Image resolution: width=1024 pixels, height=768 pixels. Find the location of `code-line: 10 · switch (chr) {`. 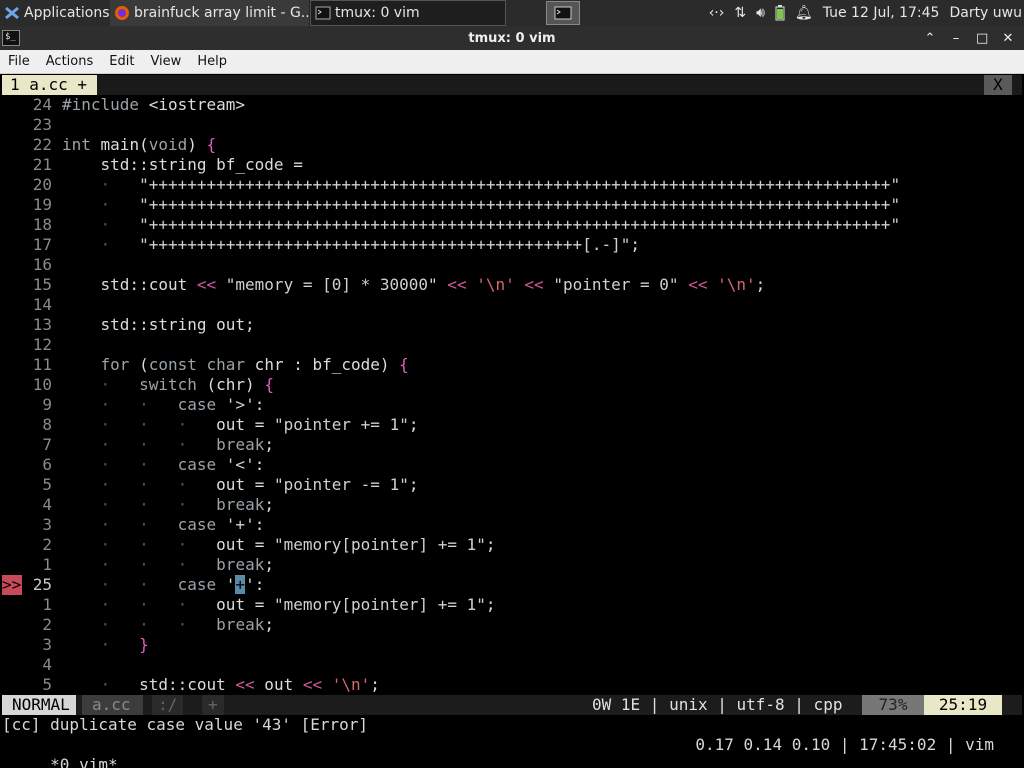

code-line: 10 · switch (chr) { is located at coordinates (512, 385).